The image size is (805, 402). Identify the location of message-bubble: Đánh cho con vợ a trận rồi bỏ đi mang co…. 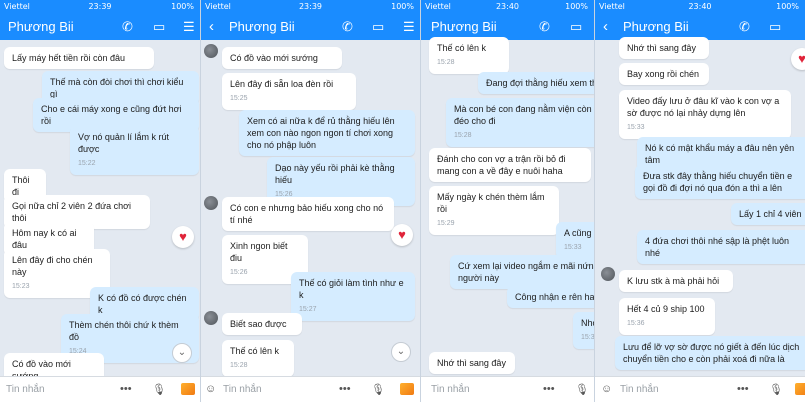
(510, 165).